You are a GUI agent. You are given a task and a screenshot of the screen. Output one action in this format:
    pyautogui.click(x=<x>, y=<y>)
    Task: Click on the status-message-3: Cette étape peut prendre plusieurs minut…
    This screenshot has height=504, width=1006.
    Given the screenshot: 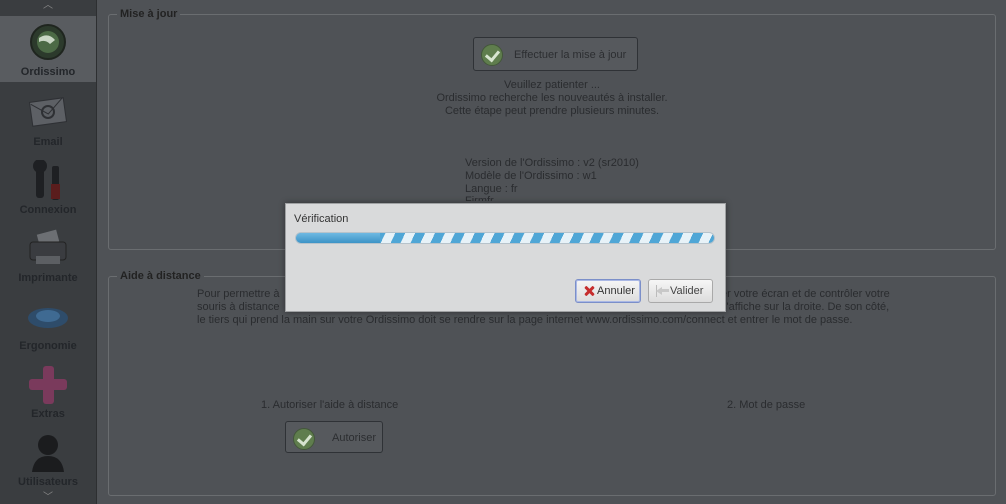 What is the action you would take?
    pyautogui.click(x=552, y=111)
    